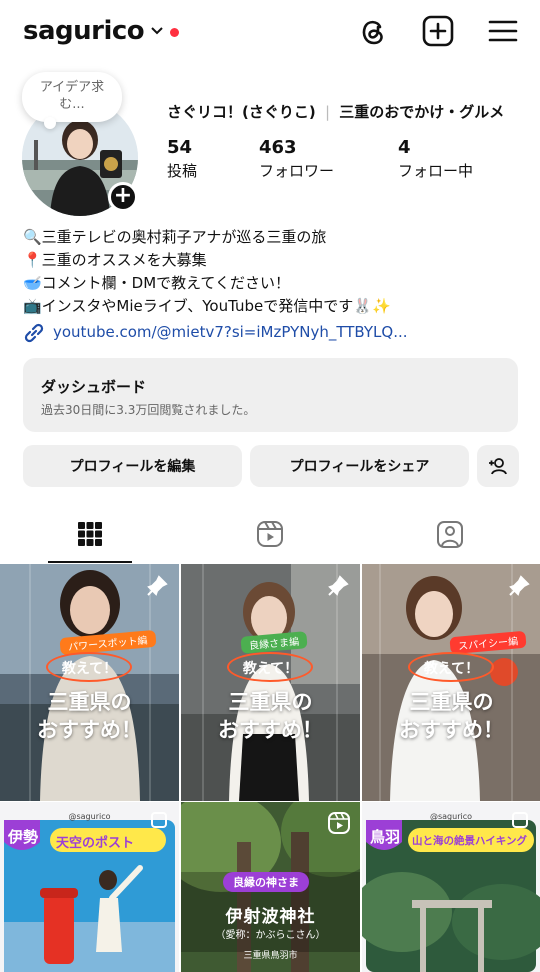 This screenshot has height=972, width=540. What do you see at coordinates (266, 882) in the screenshot?
I see `post-badge: 良縁の神さま` at bounding box center [266, 882].